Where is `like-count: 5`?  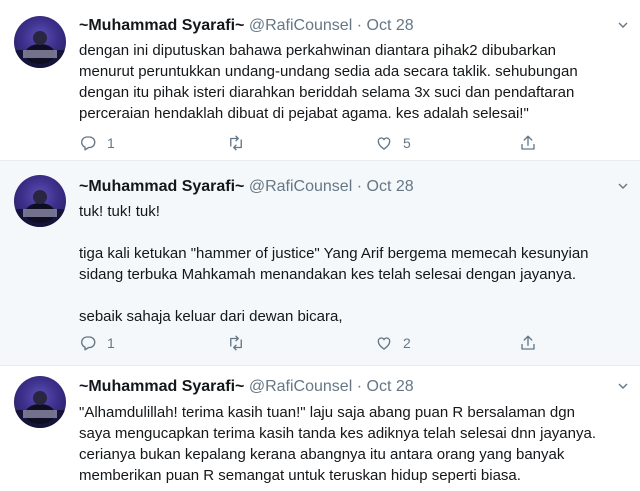 like-count: 5 is located at coordinates (407, 143).